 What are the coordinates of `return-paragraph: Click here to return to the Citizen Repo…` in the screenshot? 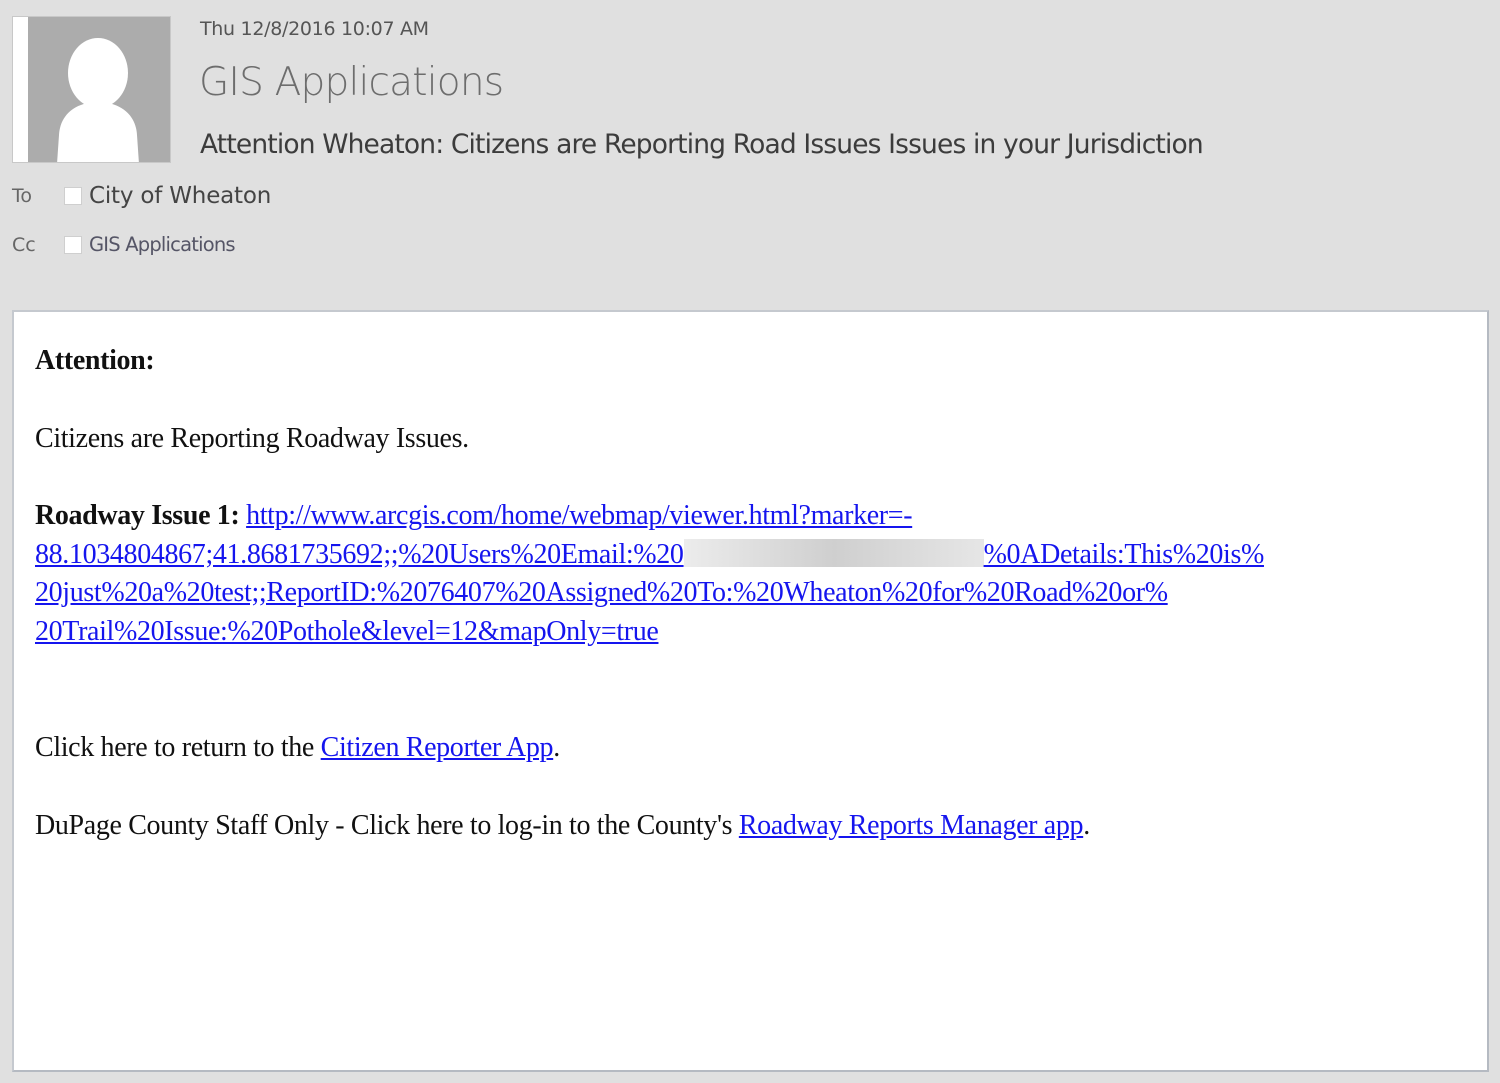 It's located at (731, 748).